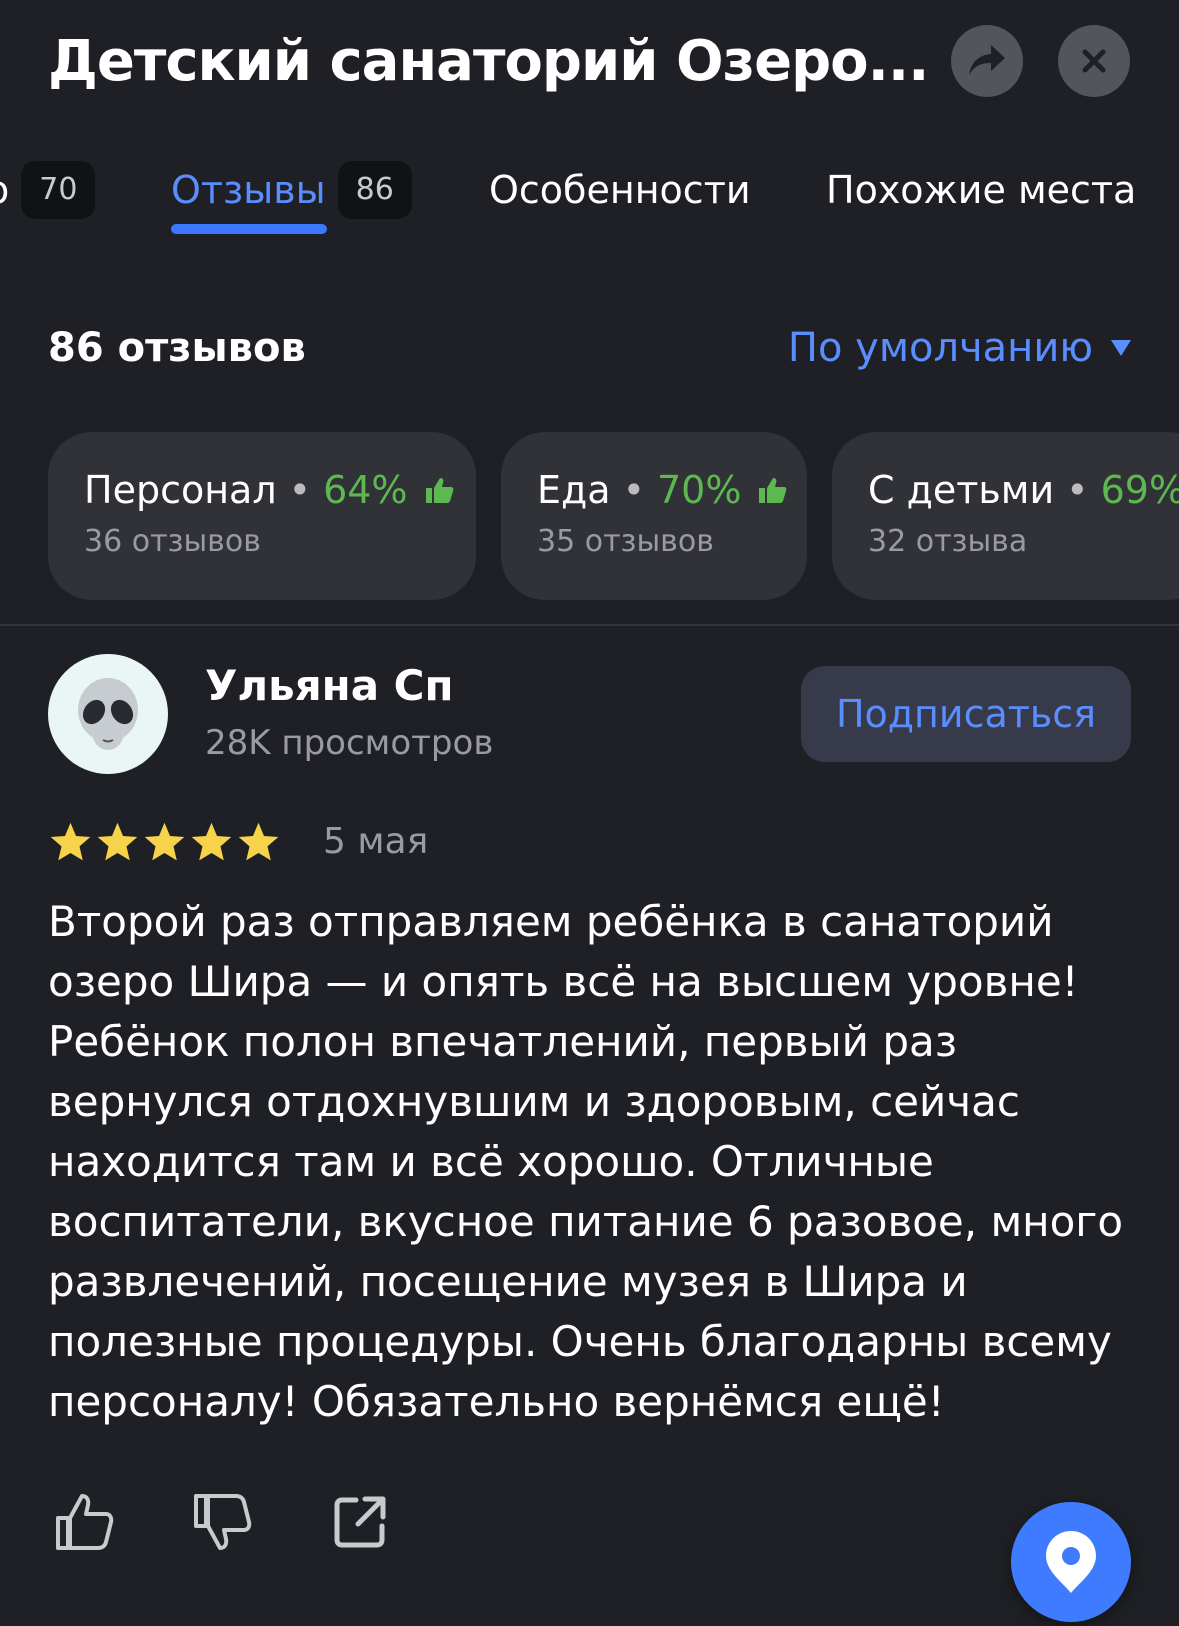 Image resolution: width=1179 pixels, height=1626 pixels. I want to click on aspect-card-food: Еда • 70% 35 отзывов, so click(654, 516).